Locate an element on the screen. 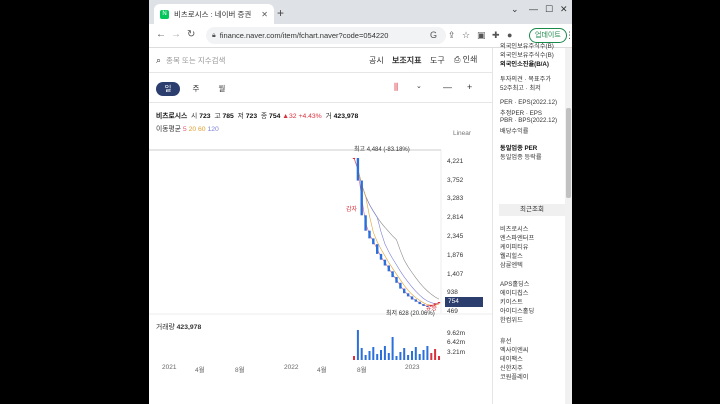  lock-icon: 🔒︎ is located at coordinates (214, 35).